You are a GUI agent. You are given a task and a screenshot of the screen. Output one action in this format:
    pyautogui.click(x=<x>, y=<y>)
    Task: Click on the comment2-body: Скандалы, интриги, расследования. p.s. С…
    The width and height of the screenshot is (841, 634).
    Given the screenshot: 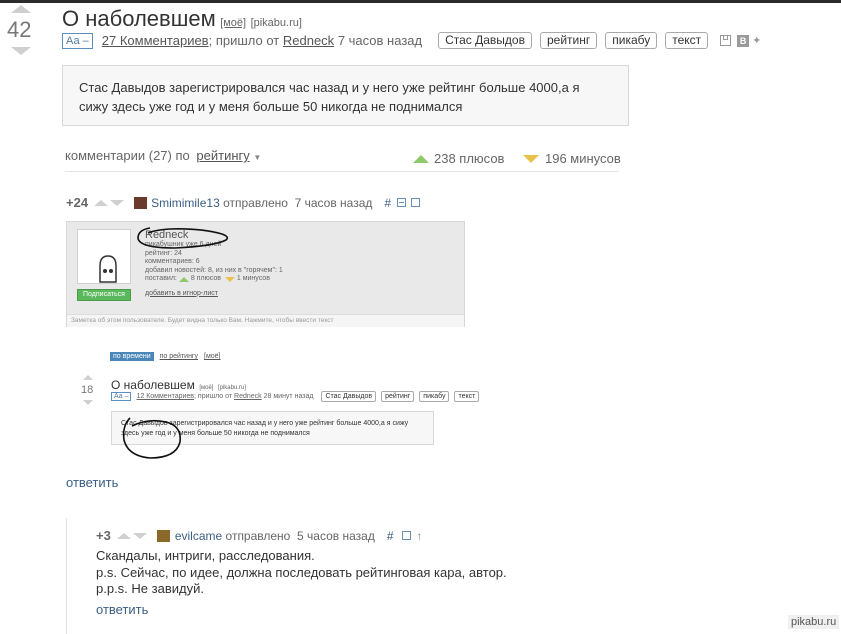 What is the action you would take?
    pyautogui.click(x=301, y=573)
    